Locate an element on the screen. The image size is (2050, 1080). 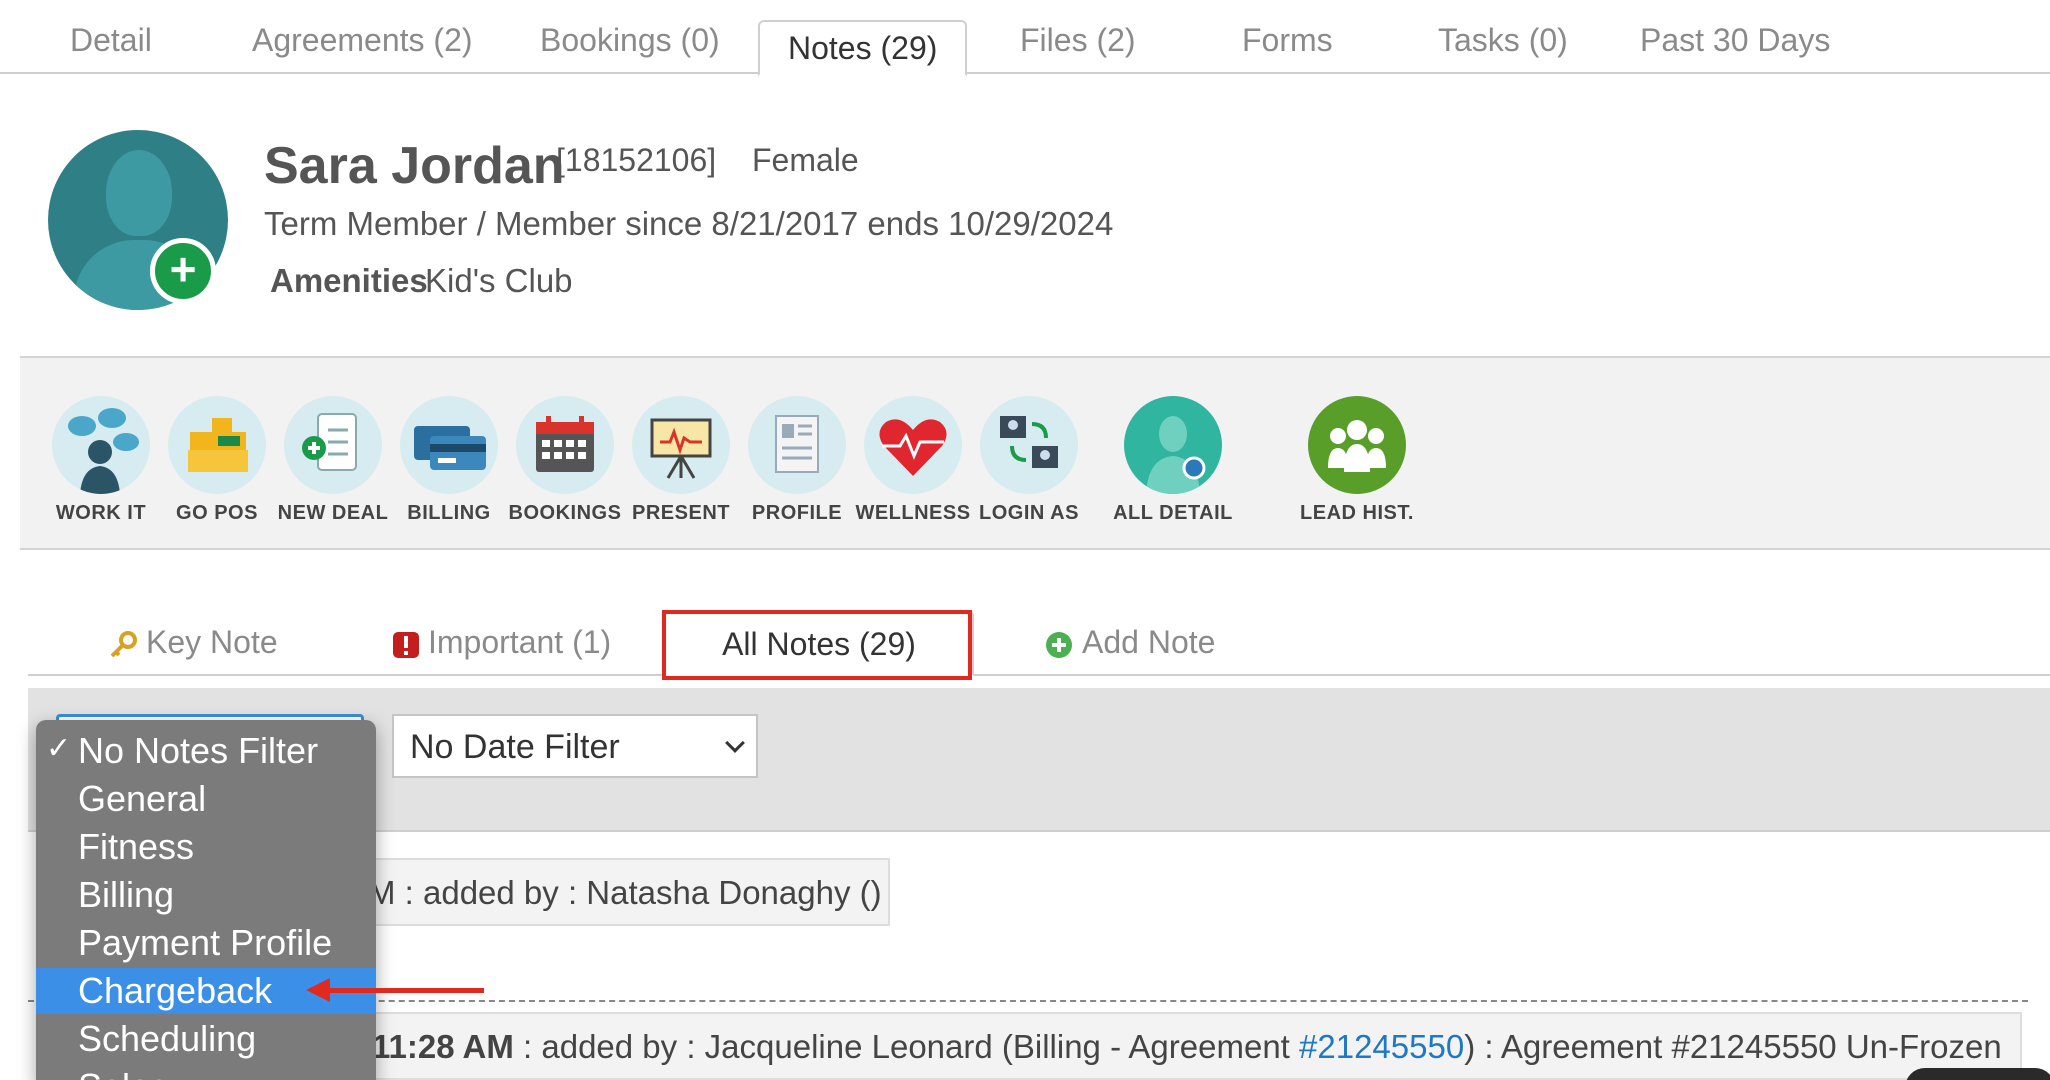
menu-item-fitness: Fitness is located at coordinates (206, 847).